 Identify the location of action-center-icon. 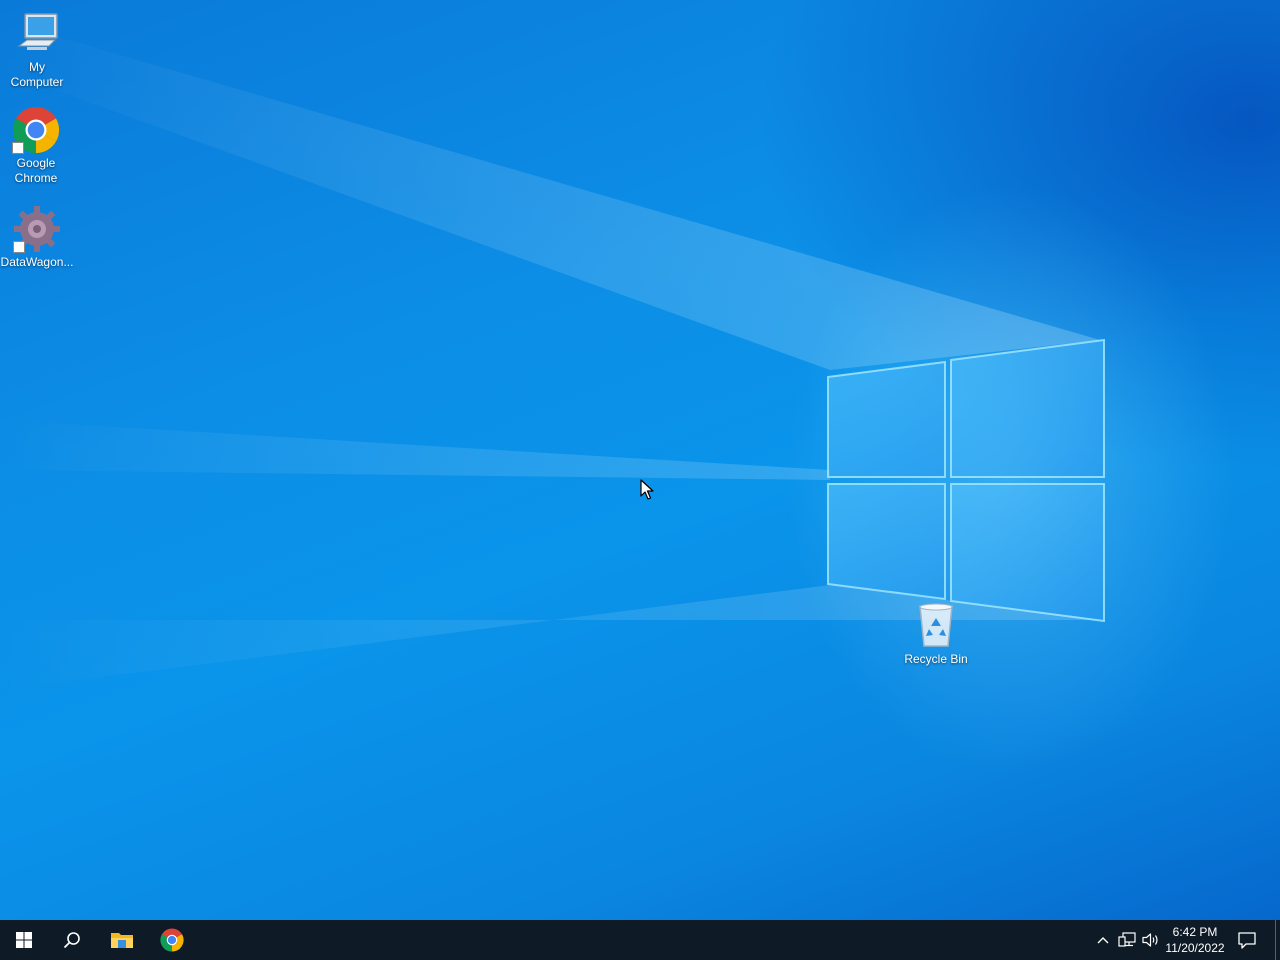
(1247, 940).